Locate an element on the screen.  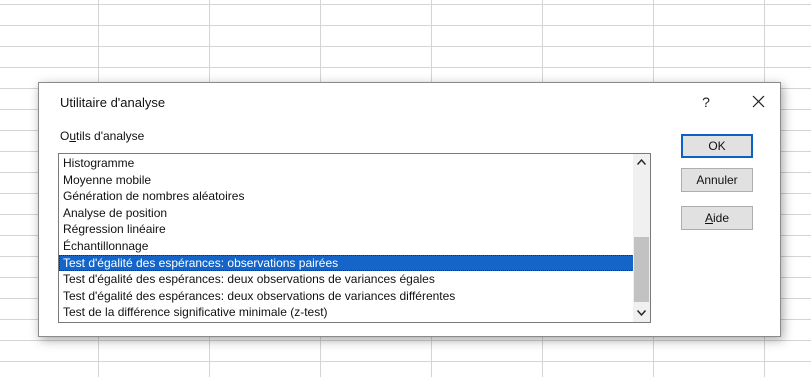
help-button: ? is located at coordinates (706, 102).